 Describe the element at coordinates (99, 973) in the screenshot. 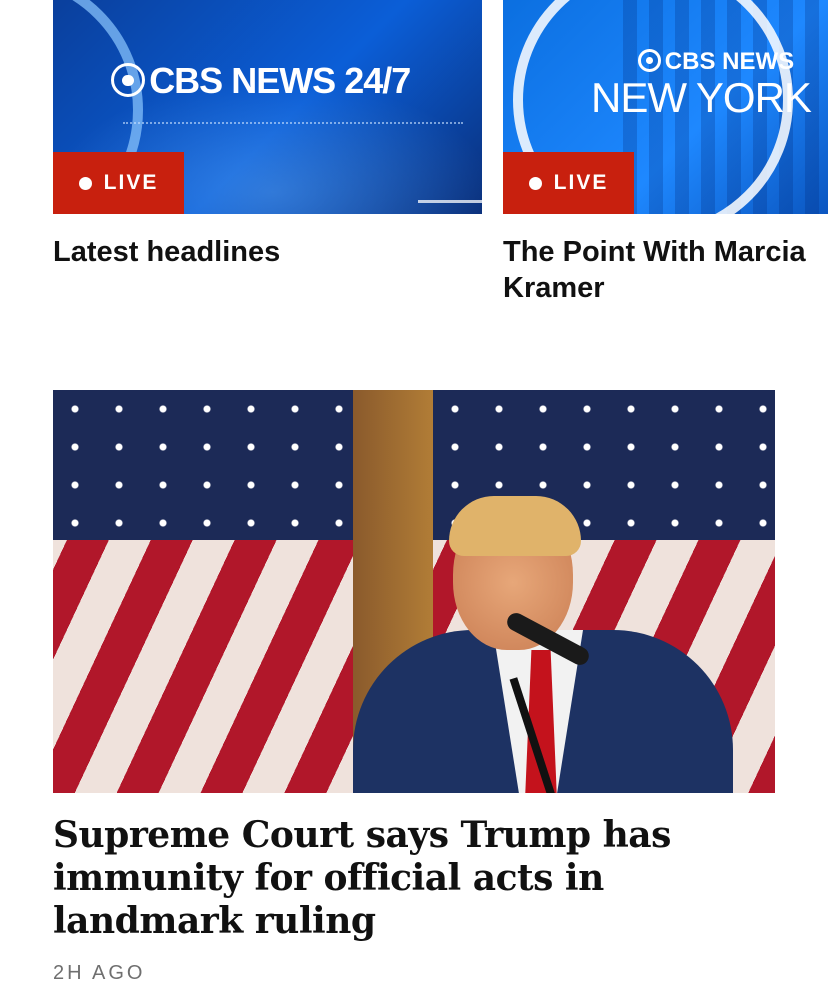

I see `story-timestamp: 2H AGO` at that location.